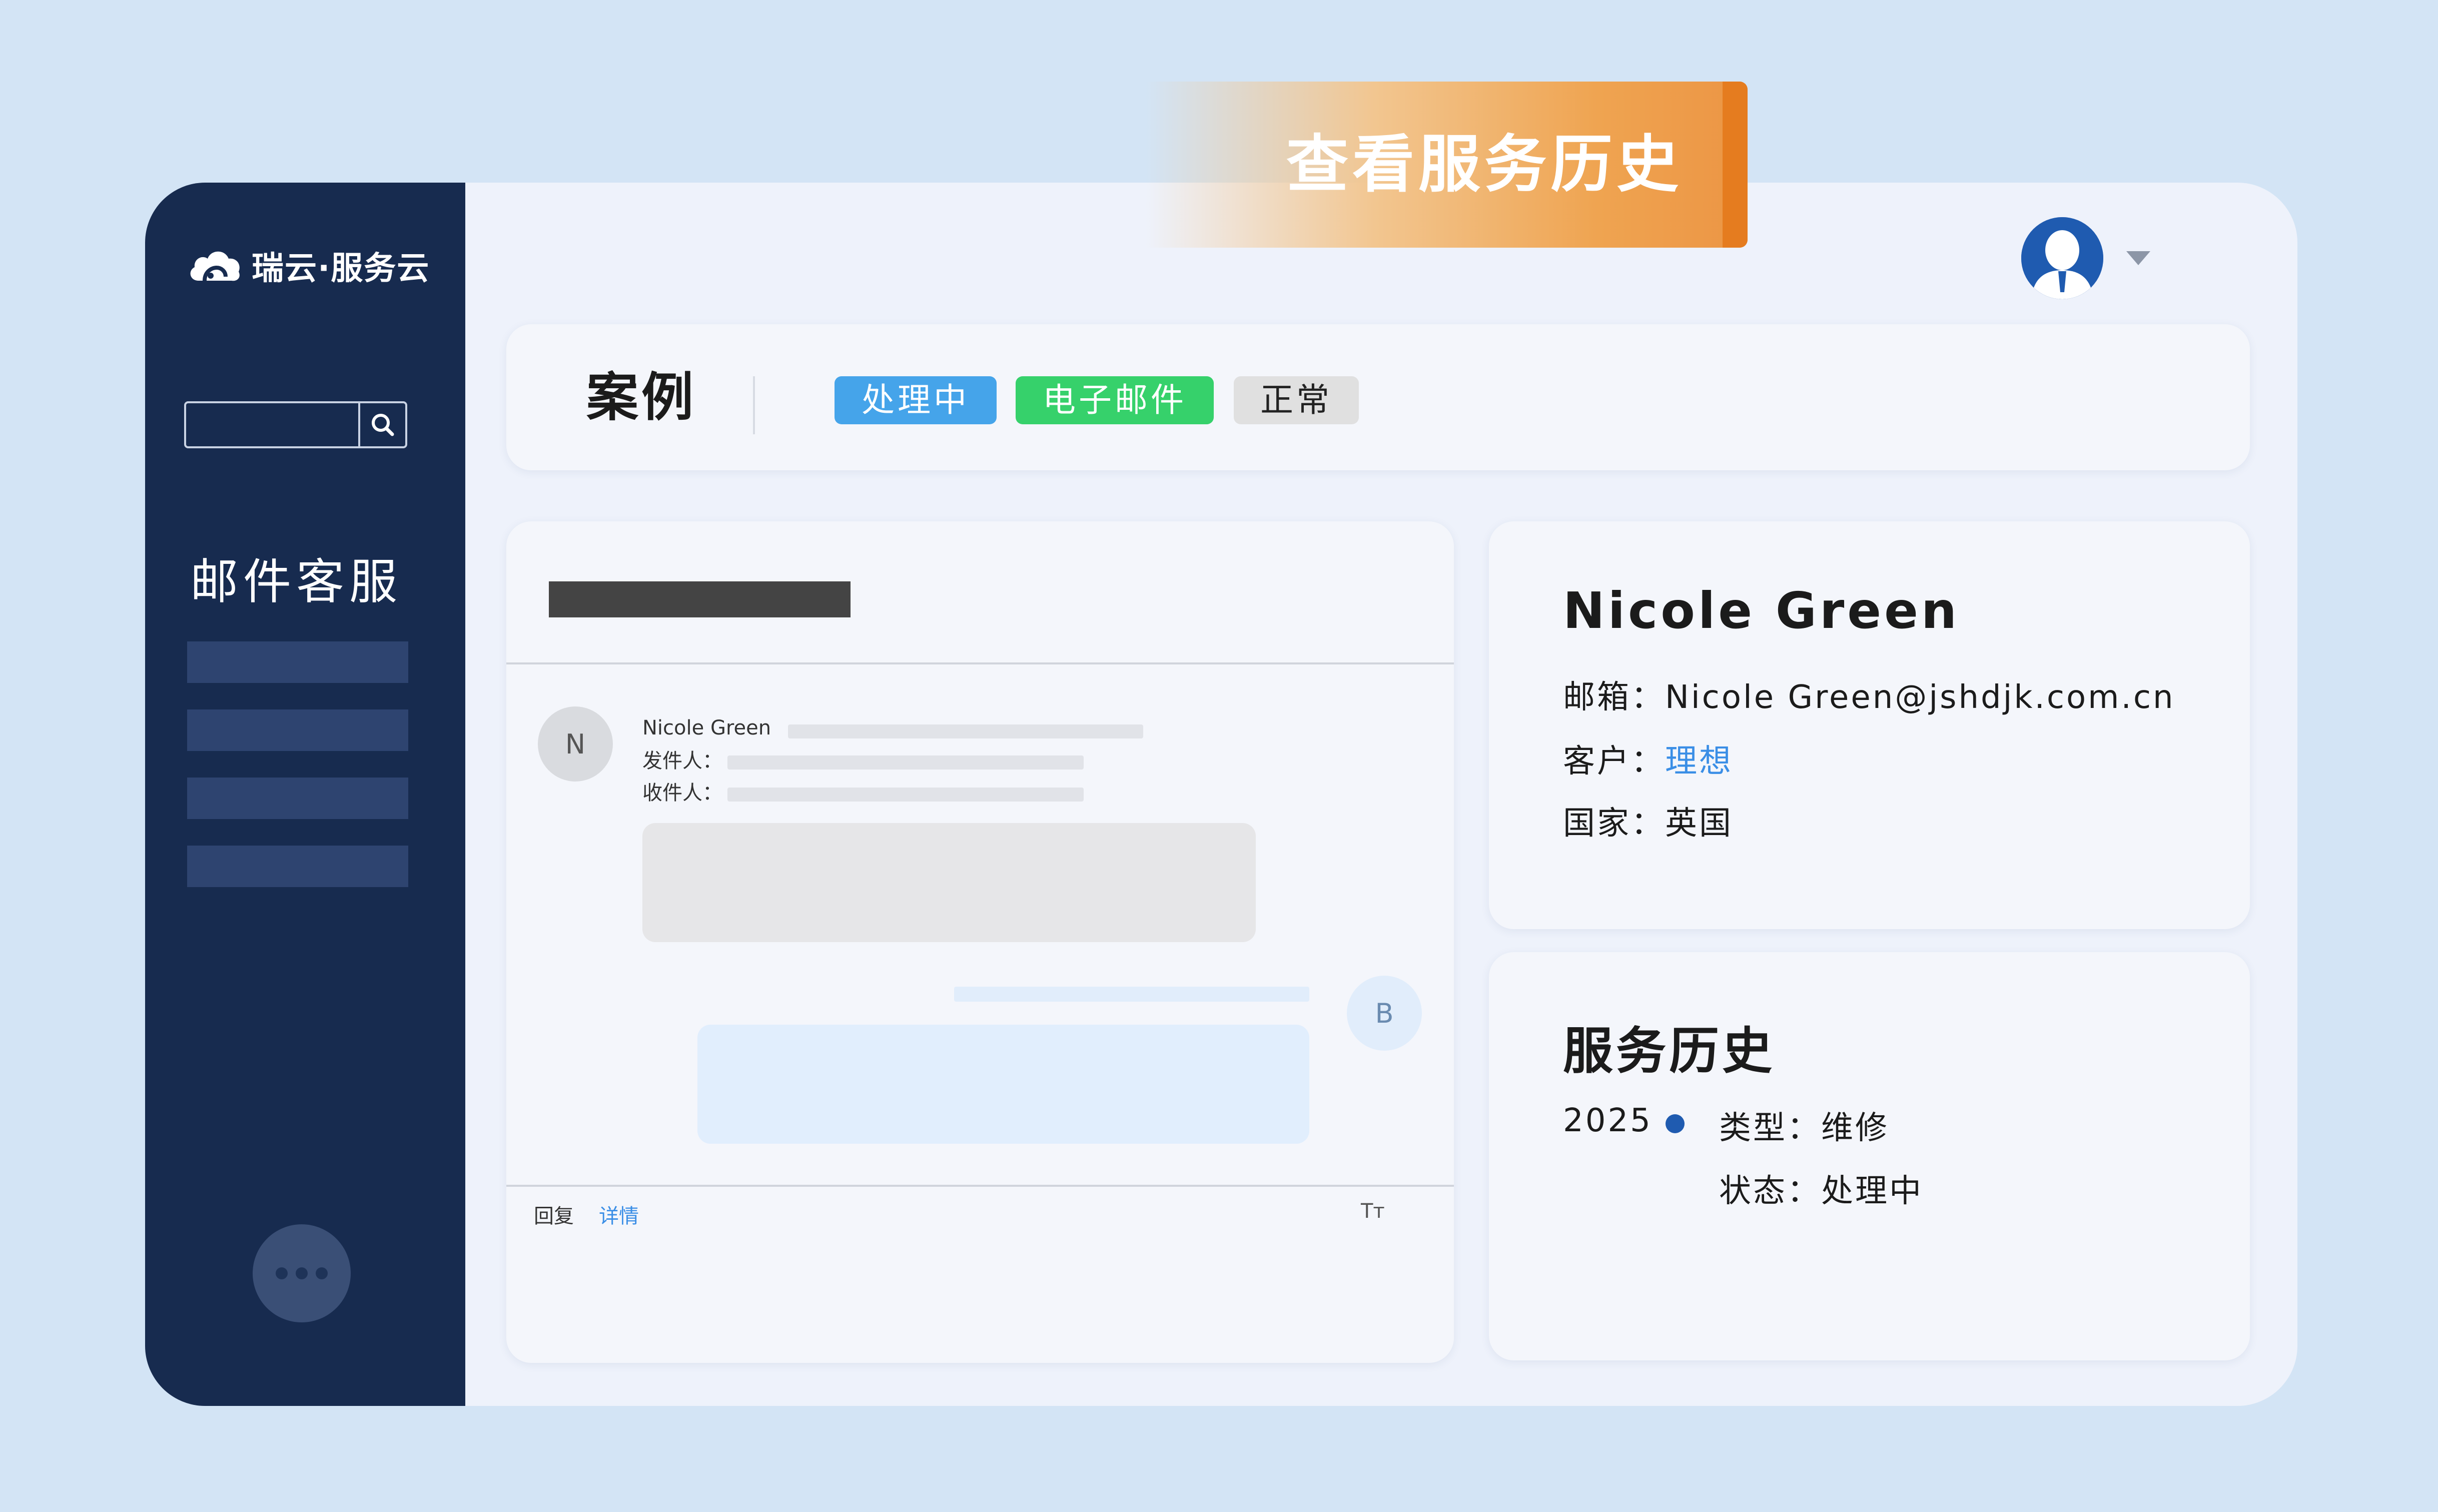 This screenshot has height=1512, width=2438. I want to click on banner: 查看服务历史, so click(1447, 165).